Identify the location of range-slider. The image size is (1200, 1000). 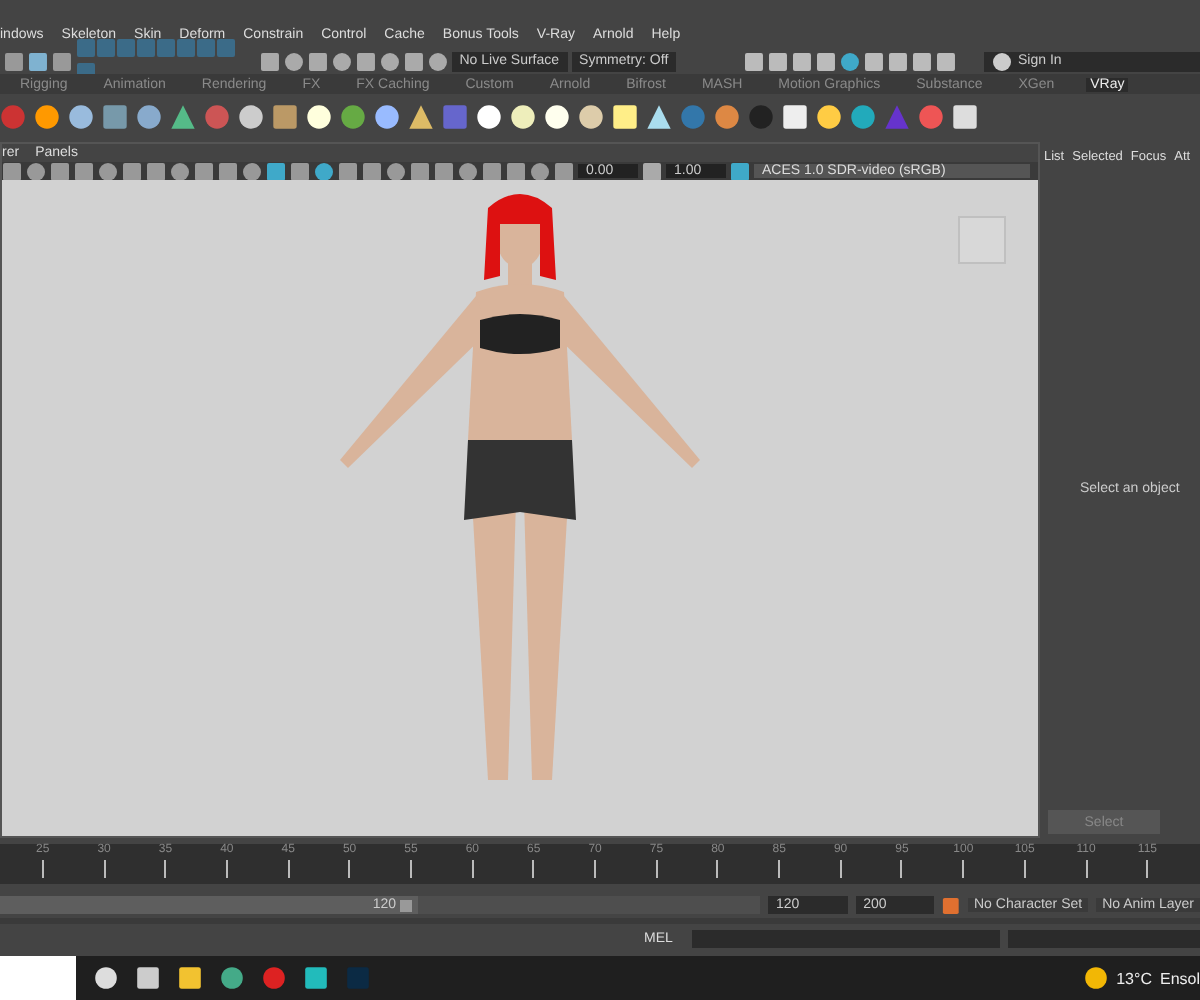
(209, 905).